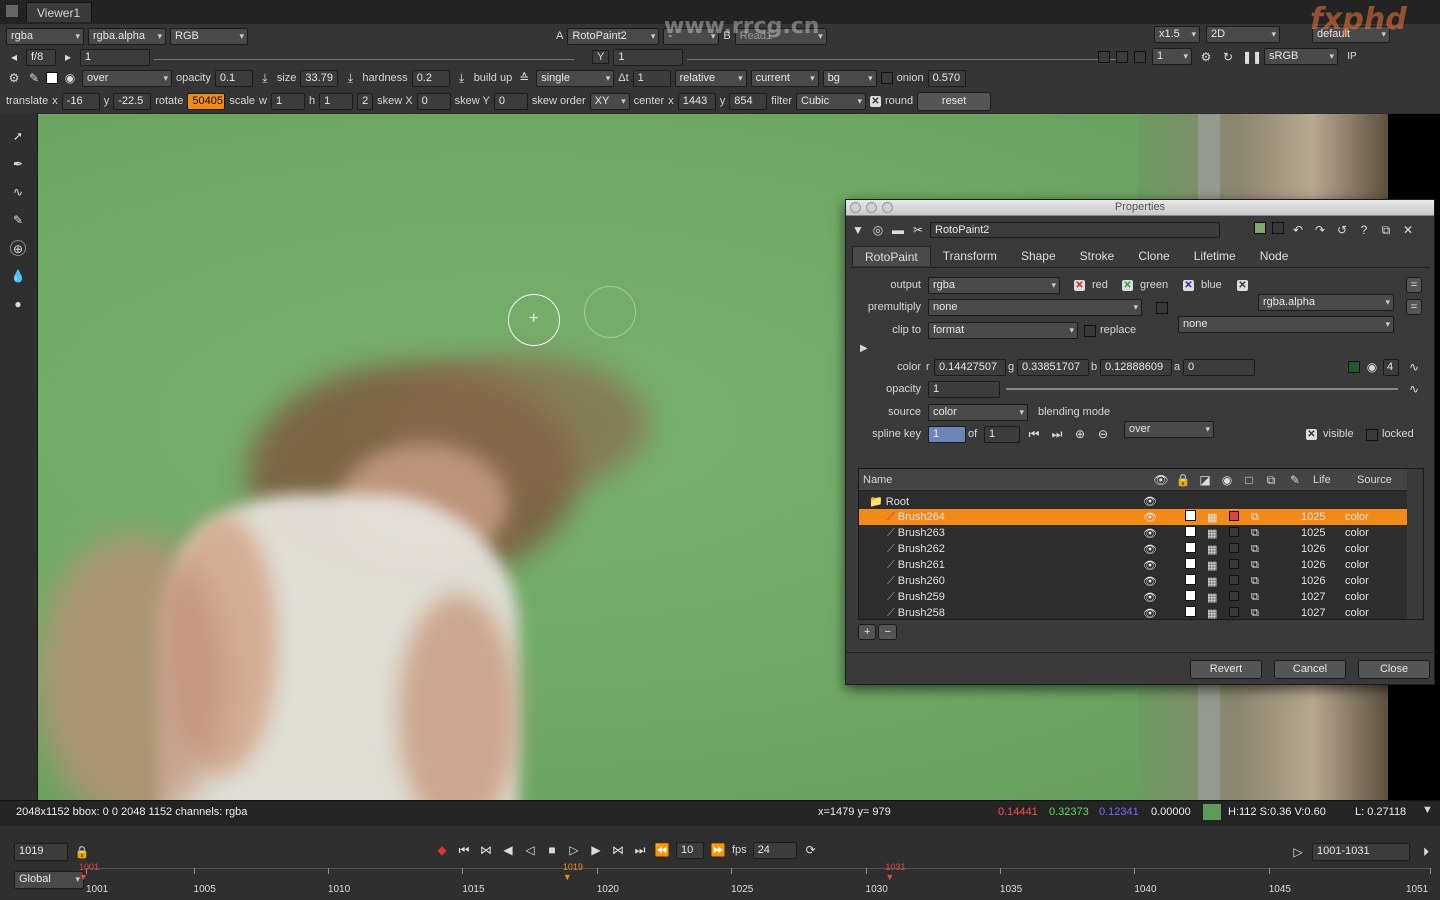 This screenshot has height=900, width=1440. I want to click on float-icon: ⧉, so click(1386, 230).